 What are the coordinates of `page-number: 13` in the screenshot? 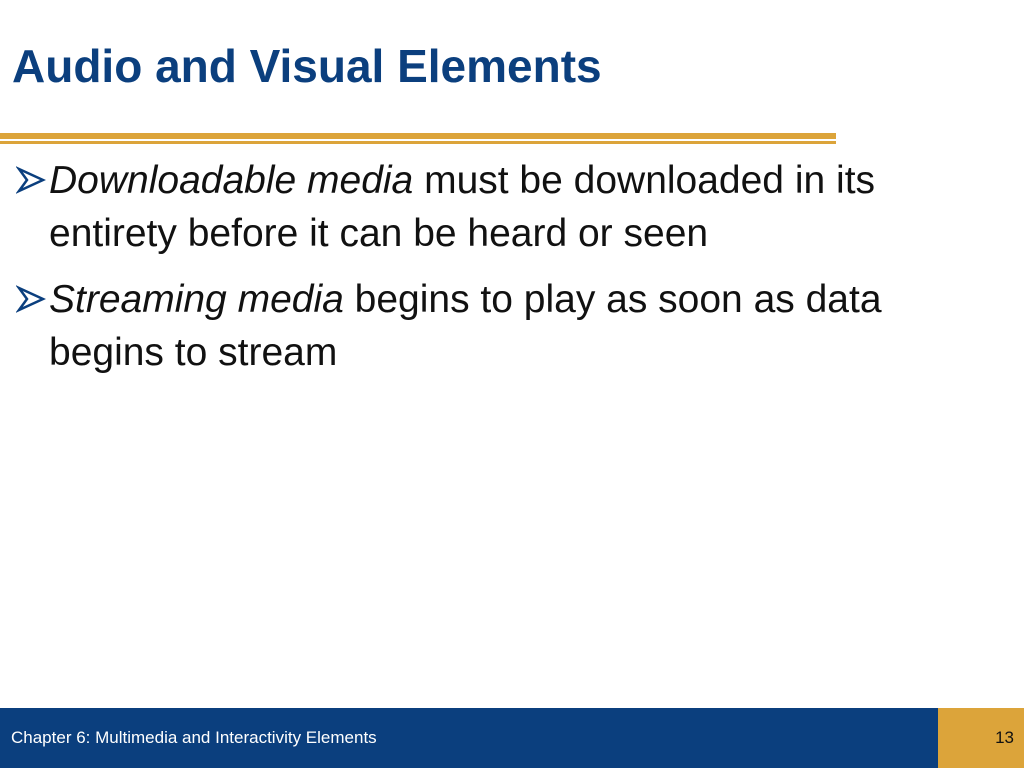 It's located at (1004, 737).